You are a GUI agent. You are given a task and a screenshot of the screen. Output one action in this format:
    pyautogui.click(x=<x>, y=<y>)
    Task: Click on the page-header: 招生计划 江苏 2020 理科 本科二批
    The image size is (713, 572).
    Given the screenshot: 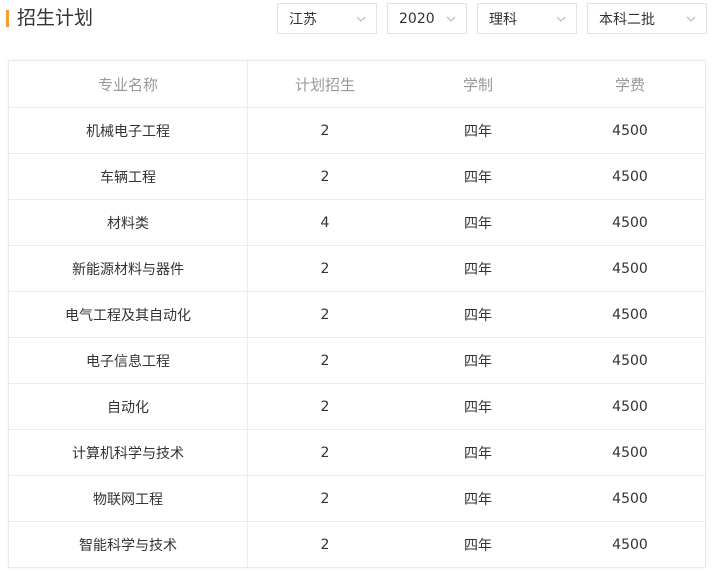 What is the action you would take?
    pyautogui.click(x=356, y=22)
    